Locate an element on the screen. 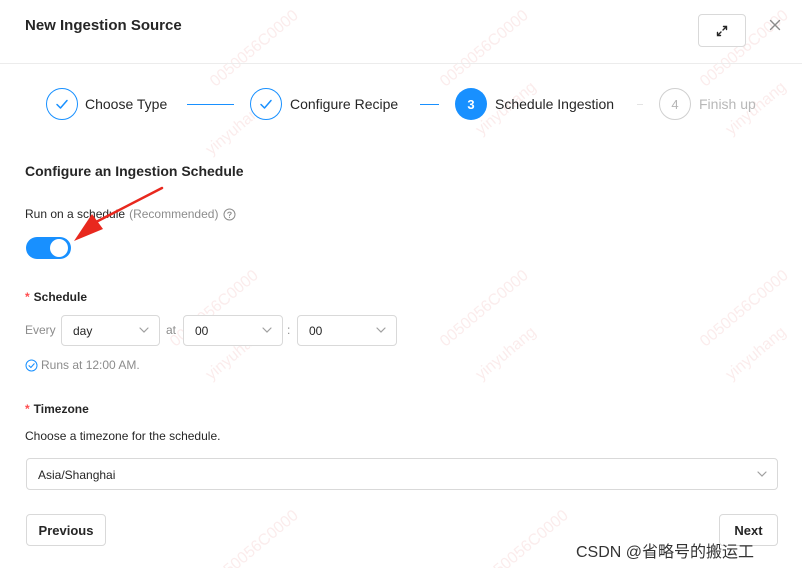 The height and width of the screenshot is (568, 802). schedule-label: * Schedule is located at coordinates (56, 297).